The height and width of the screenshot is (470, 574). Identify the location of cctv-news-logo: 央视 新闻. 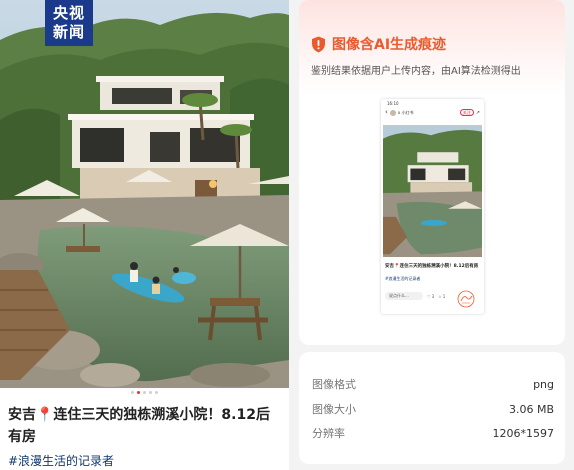
(69, 23).